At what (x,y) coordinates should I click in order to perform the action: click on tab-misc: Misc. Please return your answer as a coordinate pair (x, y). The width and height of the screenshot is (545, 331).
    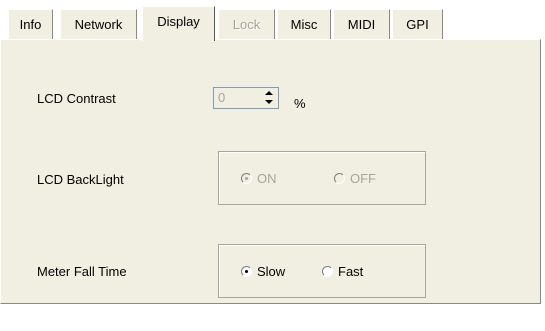
    Looking at the image, I should click on (304, 24).